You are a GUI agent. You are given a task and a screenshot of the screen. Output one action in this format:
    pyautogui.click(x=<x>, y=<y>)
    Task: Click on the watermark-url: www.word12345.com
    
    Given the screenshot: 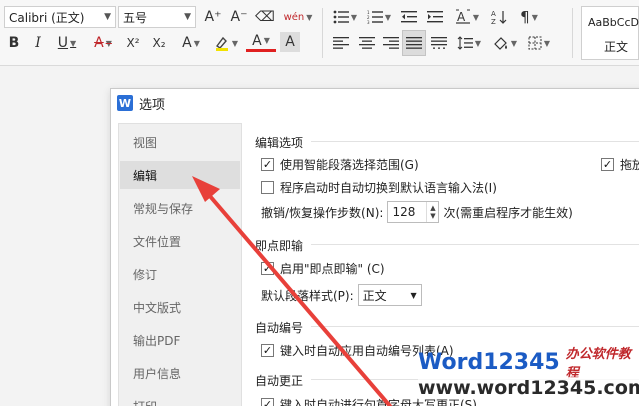 What is the action you would take?
    pyautogui.click(x=528, y=388)
    